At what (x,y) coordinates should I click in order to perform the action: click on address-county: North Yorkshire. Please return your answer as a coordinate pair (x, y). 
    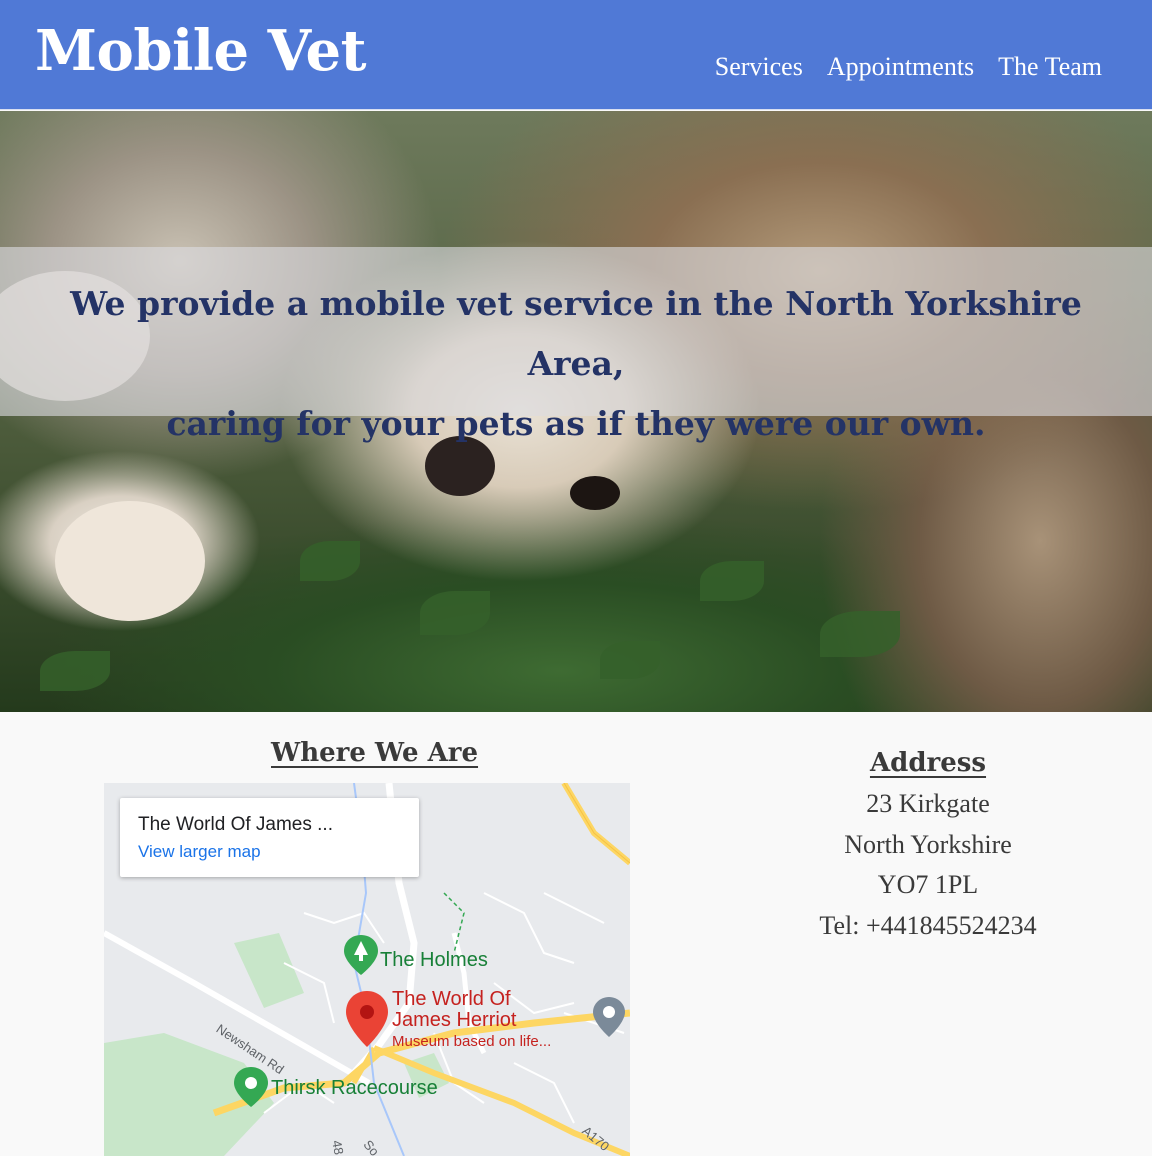
    Looking at the image, I should click on (928, 844).